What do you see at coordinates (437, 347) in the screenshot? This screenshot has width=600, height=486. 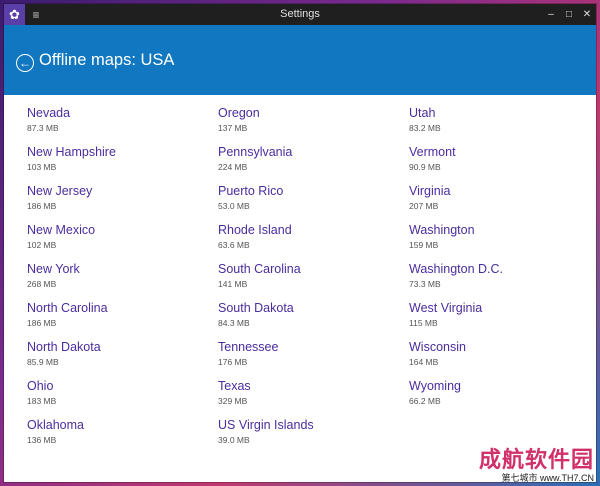 I see `map-region-name: Wisconsin` at bounding box center [437, 347].